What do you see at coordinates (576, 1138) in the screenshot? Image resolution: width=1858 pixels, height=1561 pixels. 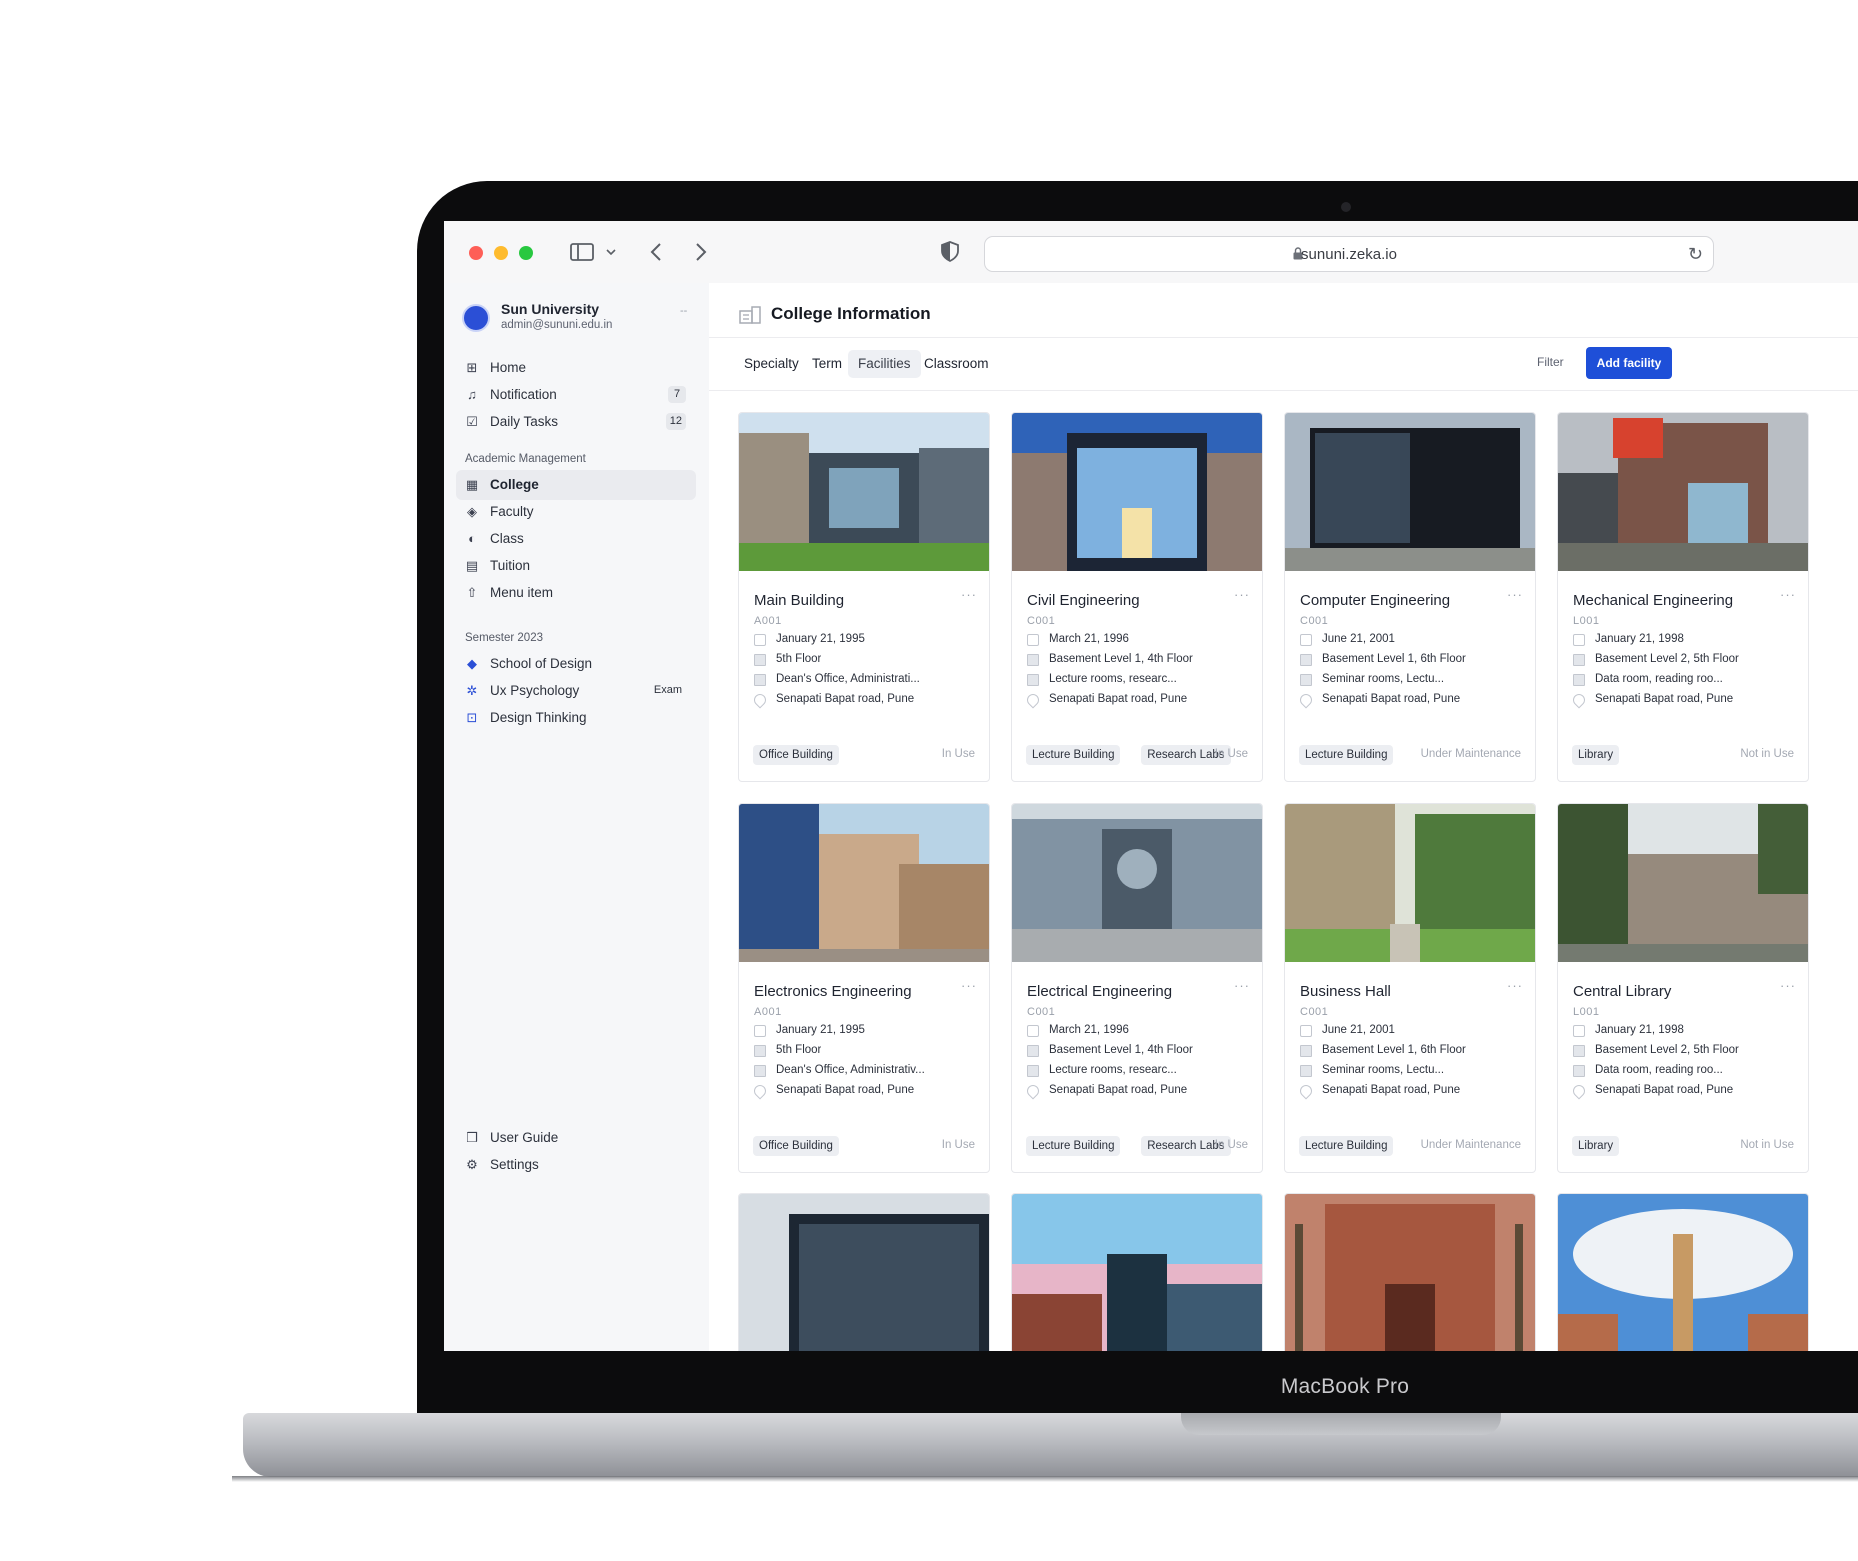 I see `sidebar-item-user-guide: ❒ User Guide` at bounding box center [576, 1138].